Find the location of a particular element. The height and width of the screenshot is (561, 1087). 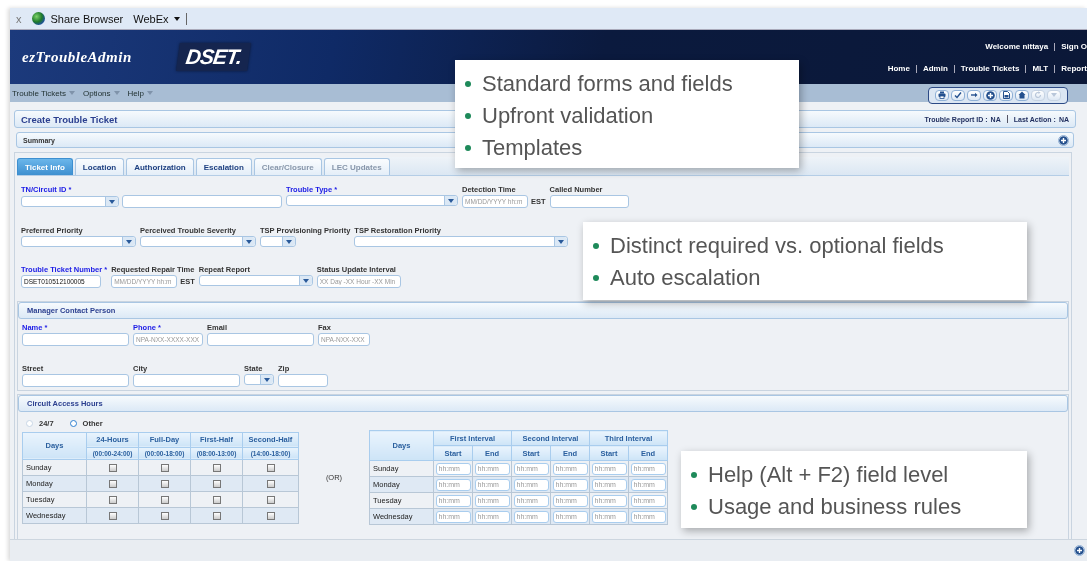

callout-text: Standard forms and fields is located at coordinates (607, 84).